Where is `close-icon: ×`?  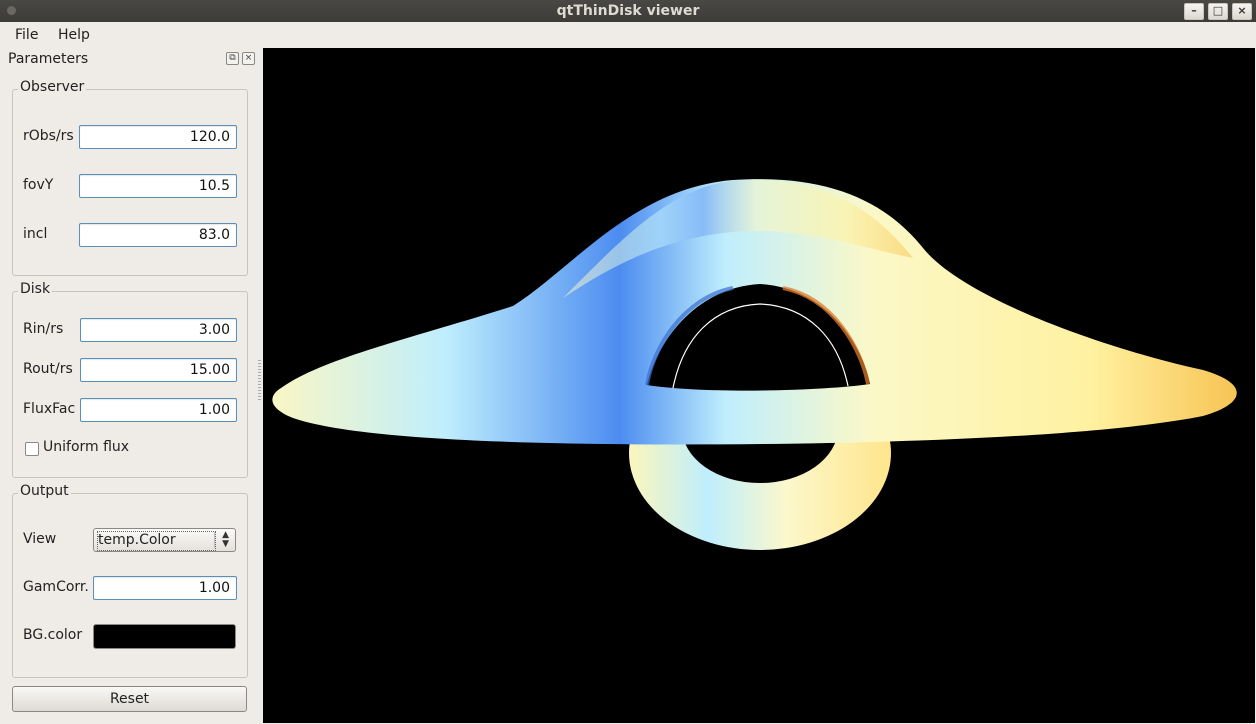 close-icon: × is located at coordinates (1242, 11).